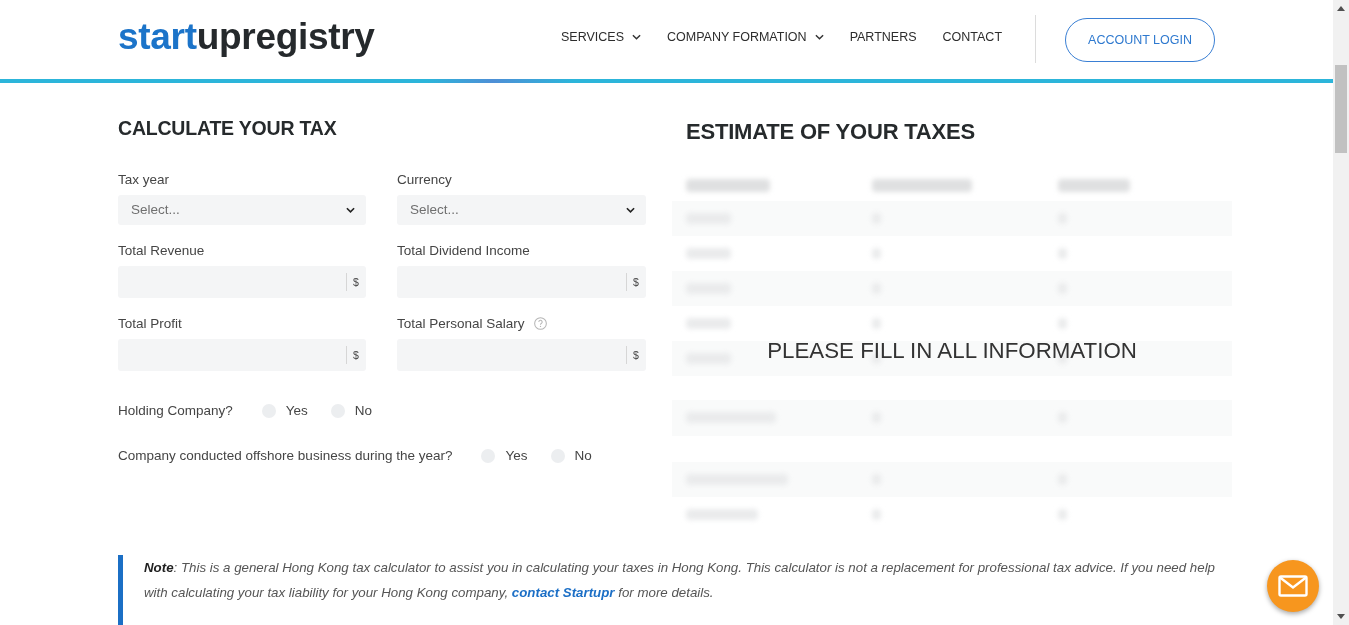 The image size is (1349, 625). Describe the element at coordinates (1341, 616) in the screenshot. I see `scroll-down-icon` at that location.